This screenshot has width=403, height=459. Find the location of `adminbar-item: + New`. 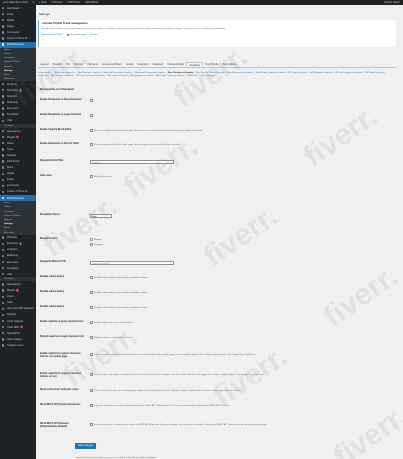

adminbar-item: + New is located at coordinates (42, 2).